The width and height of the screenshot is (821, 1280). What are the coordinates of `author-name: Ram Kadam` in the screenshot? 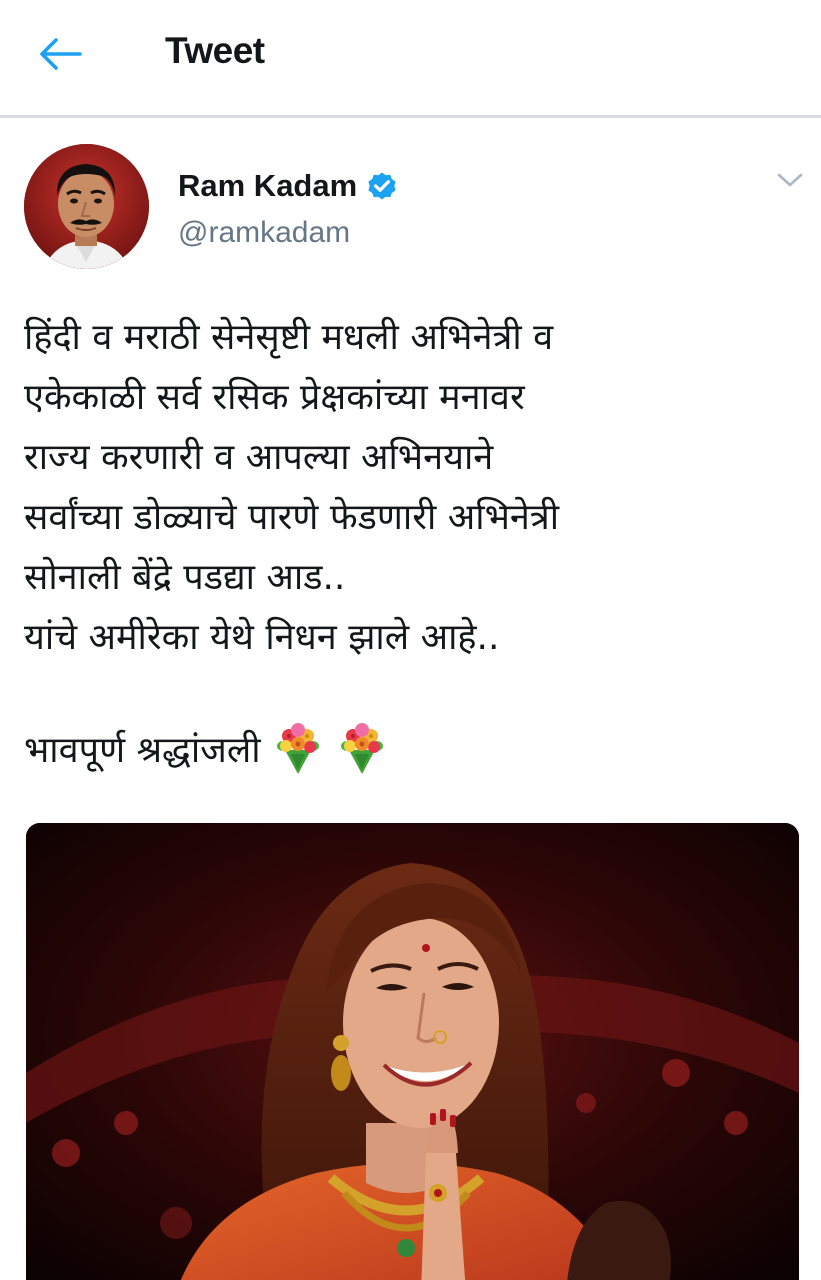 It's located at (268, 185).